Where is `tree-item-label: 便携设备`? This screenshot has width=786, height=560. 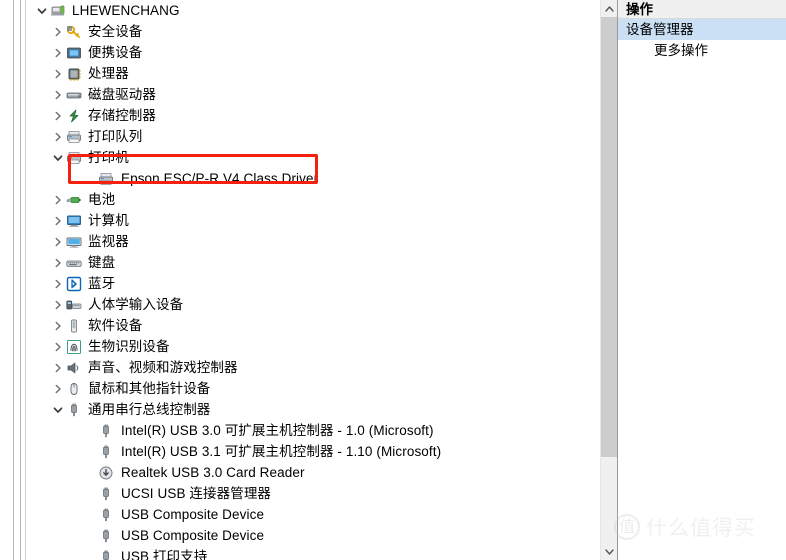
tree-item-label: 便携设备 is located at coordinates (115, 52).